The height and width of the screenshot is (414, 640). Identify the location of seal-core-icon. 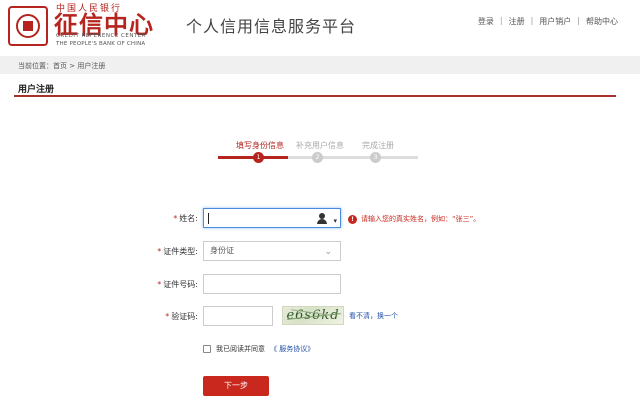
(28, 26).